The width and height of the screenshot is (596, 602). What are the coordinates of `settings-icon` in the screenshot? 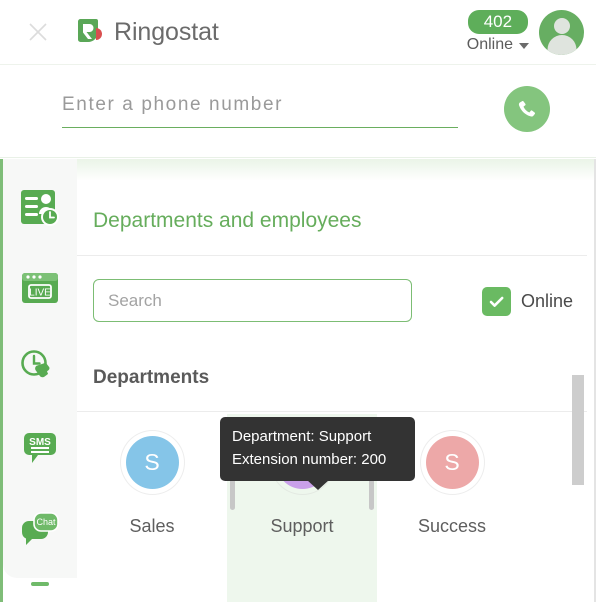 It's located at (40, 584).